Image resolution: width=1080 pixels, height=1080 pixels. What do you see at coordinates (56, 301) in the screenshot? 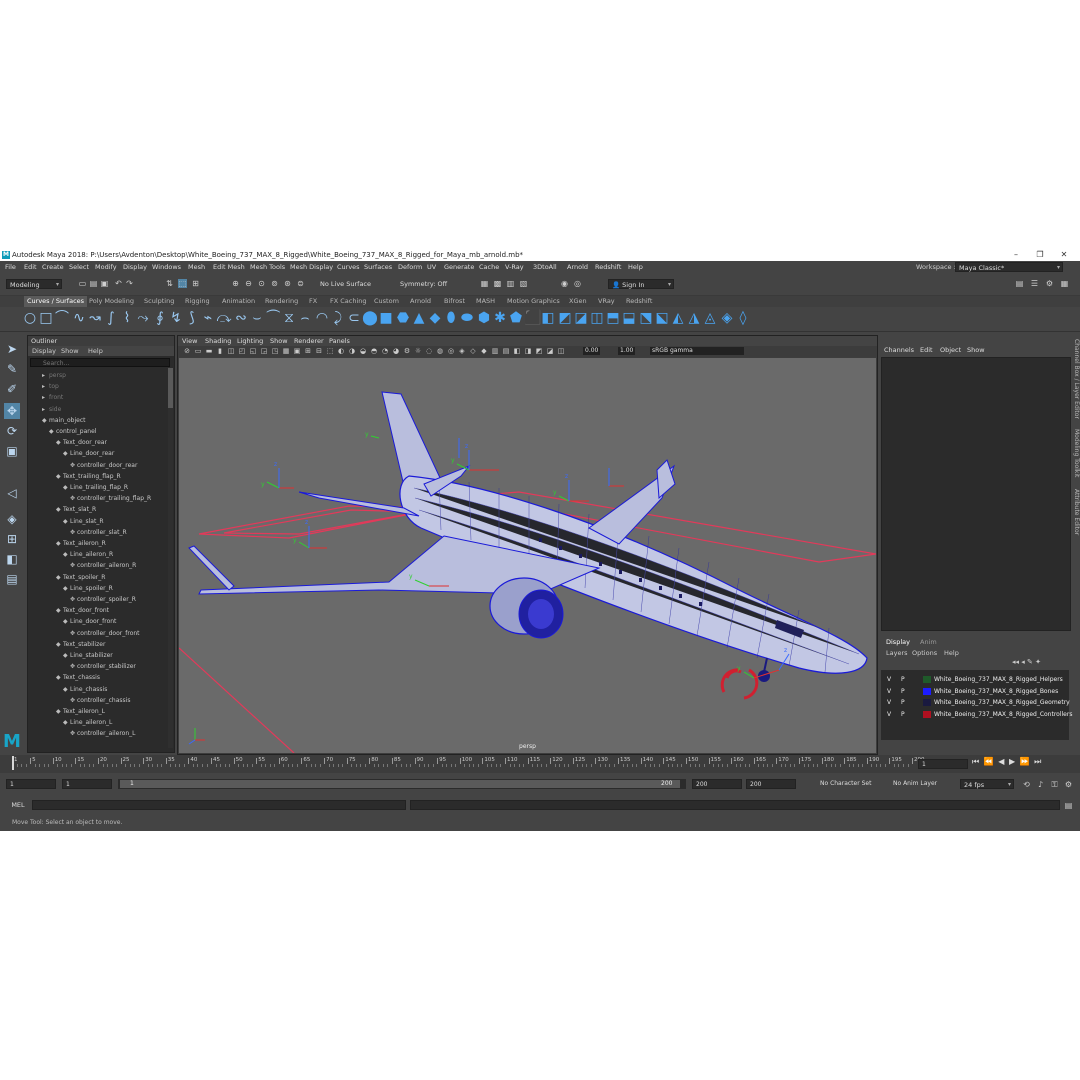
I see `shelf-tab-curves-surfaces: Curves / Surfaces` at bounding box center [56, 301].